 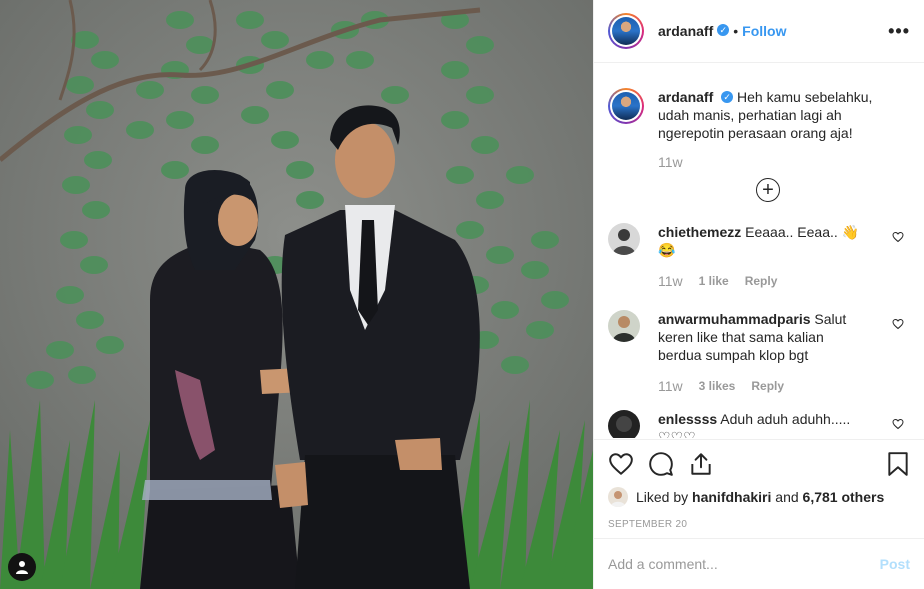 What do you see at coordinates (714, 281) in the screenshot?
I see `comment-likes: 1 like` at bounding box center [714, 281].